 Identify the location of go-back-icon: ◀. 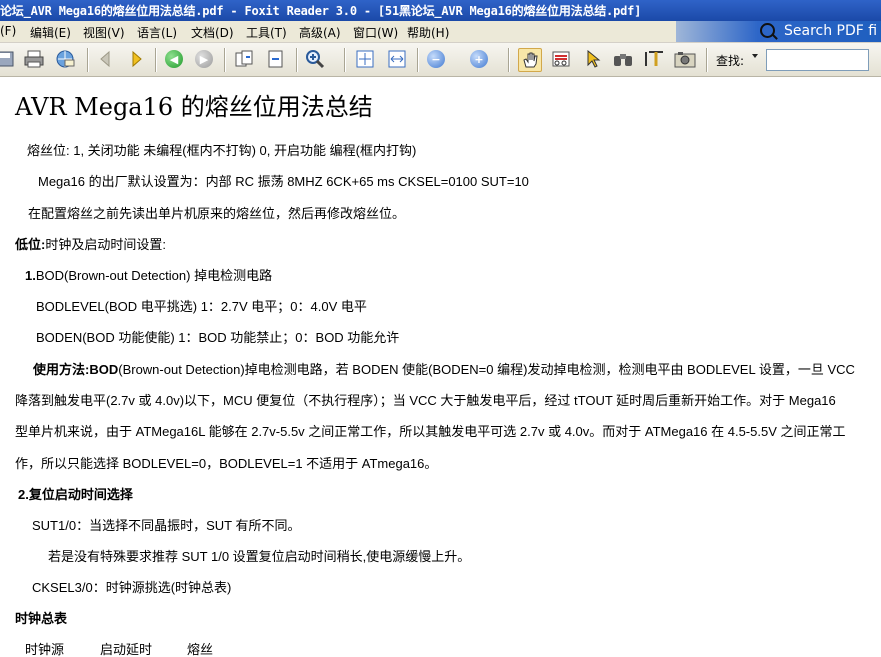
(174, 59).